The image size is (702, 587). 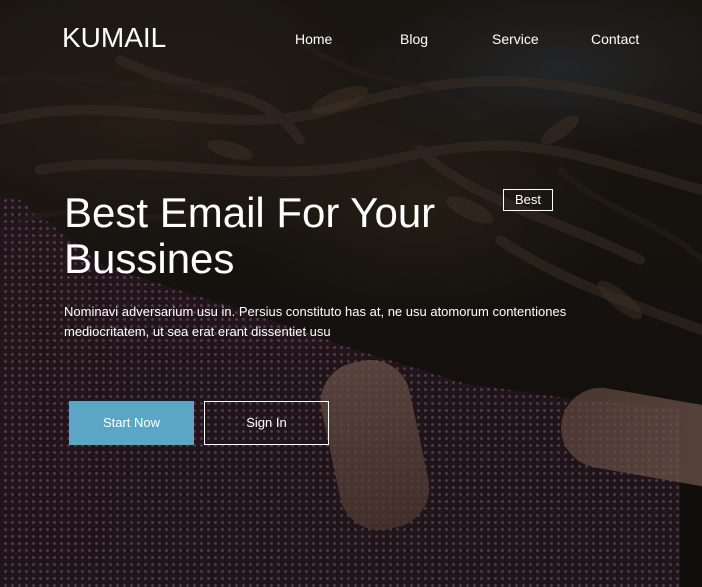 What do you see at coordinates (615, 39) in the screenshot?
I see `nav-item-contact: Contact` at bounding box center [615, 39].